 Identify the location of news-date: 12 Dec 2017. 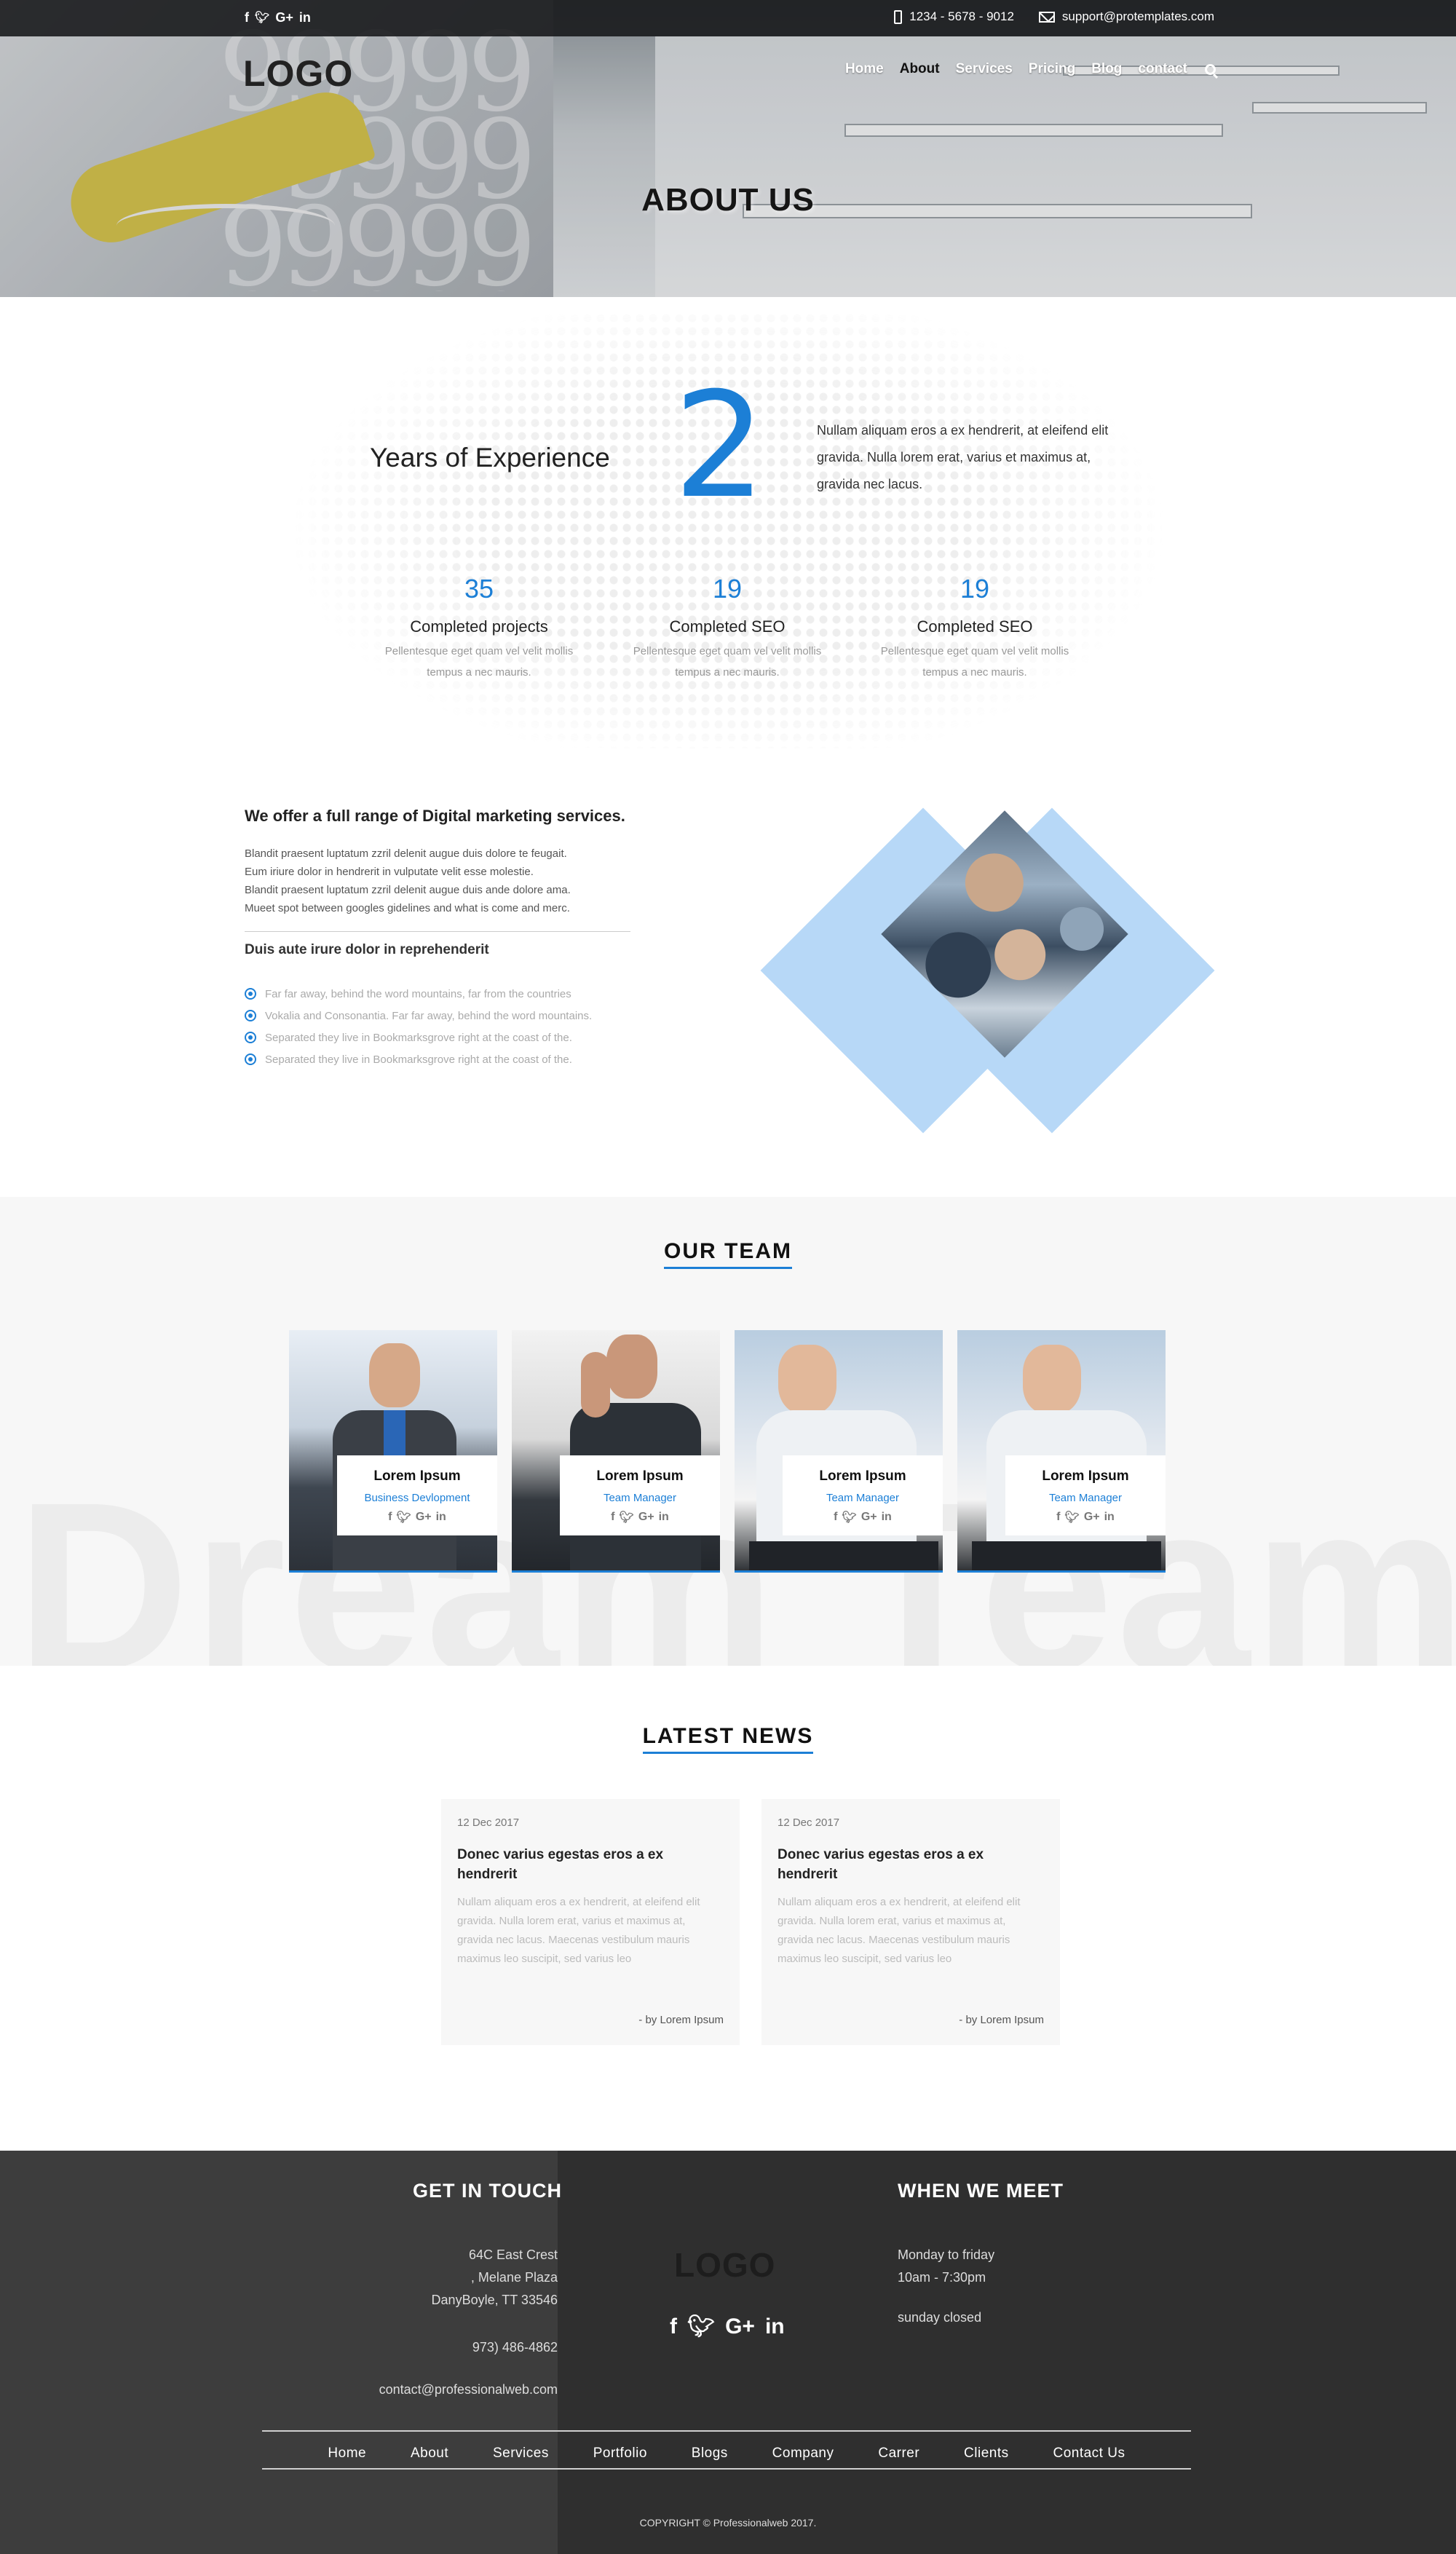
(809, 1822).